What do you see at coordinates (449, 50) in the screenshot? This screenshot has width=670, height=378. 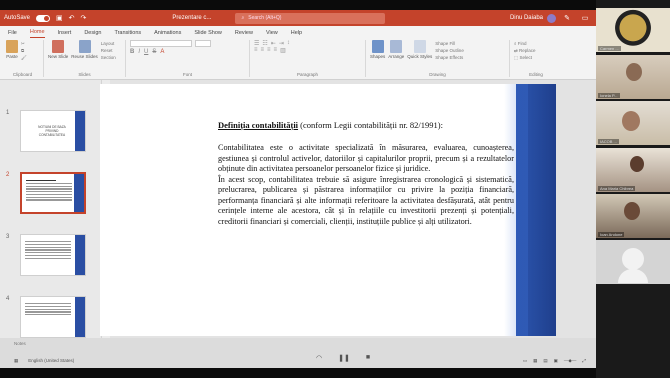 I see `shape-outline-button: Shape Outline` at bounding box center [449, 50].